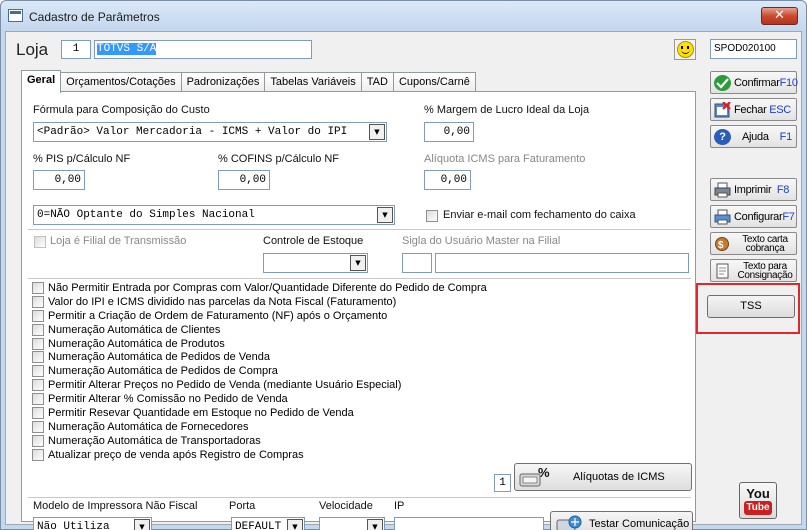  What do you see at coordinates (639, 524) in the screenshot?
I see `testar-comunicacao-label: Testar Comunicação` at bounding box center [639, 524].